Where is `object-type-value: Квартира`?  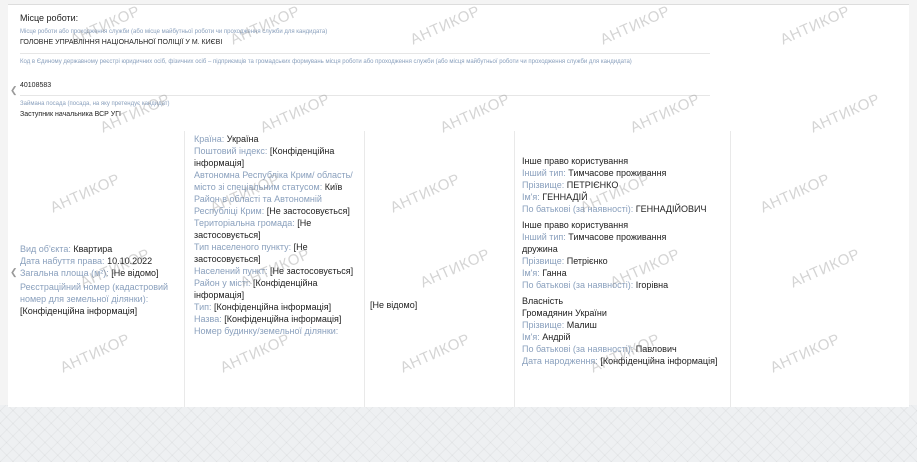
object-type-value: Квартира is located at coordinates (93, 249).